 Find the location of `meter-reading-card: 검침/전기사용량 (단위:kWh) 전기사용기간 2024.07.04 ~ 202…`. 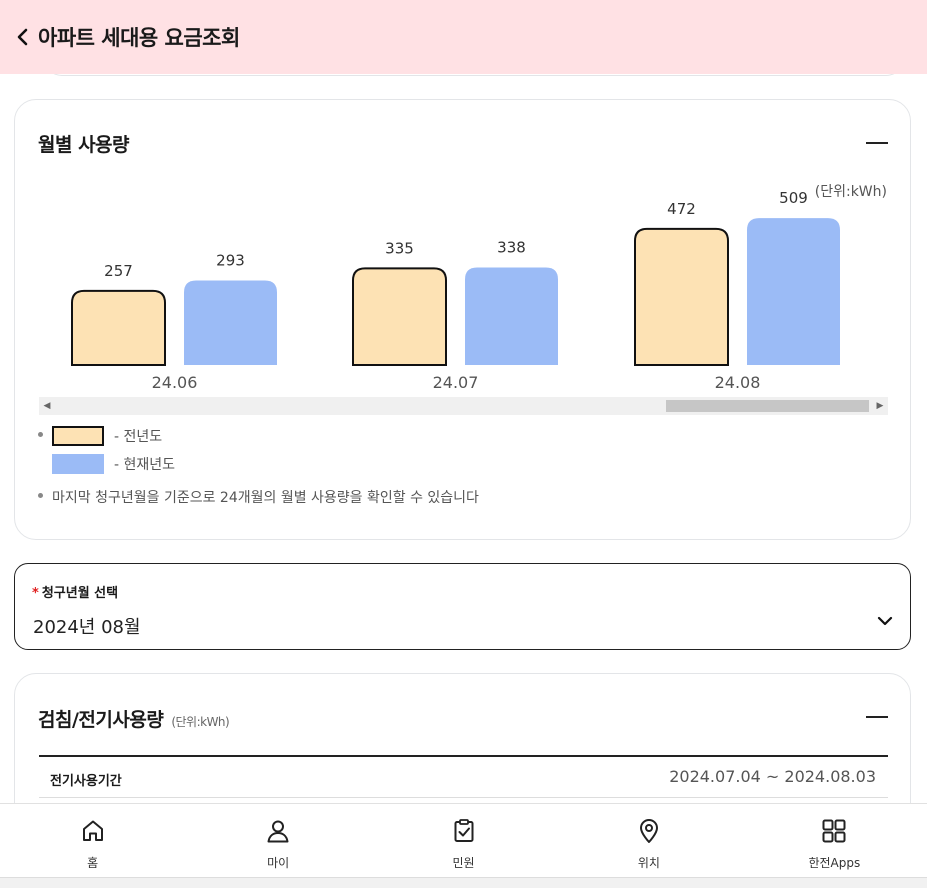

meter-reading-card: 검침/전기사용량 (단위:kWh) 전기사용기간 2024.07.04 ~ 202… is located at coordinates (462, 738).